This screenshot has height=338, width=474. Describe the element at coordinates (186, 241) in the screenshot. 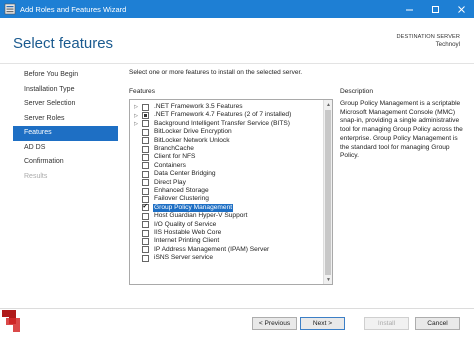

I see `feature-label: Internet Printing Client` at that location.